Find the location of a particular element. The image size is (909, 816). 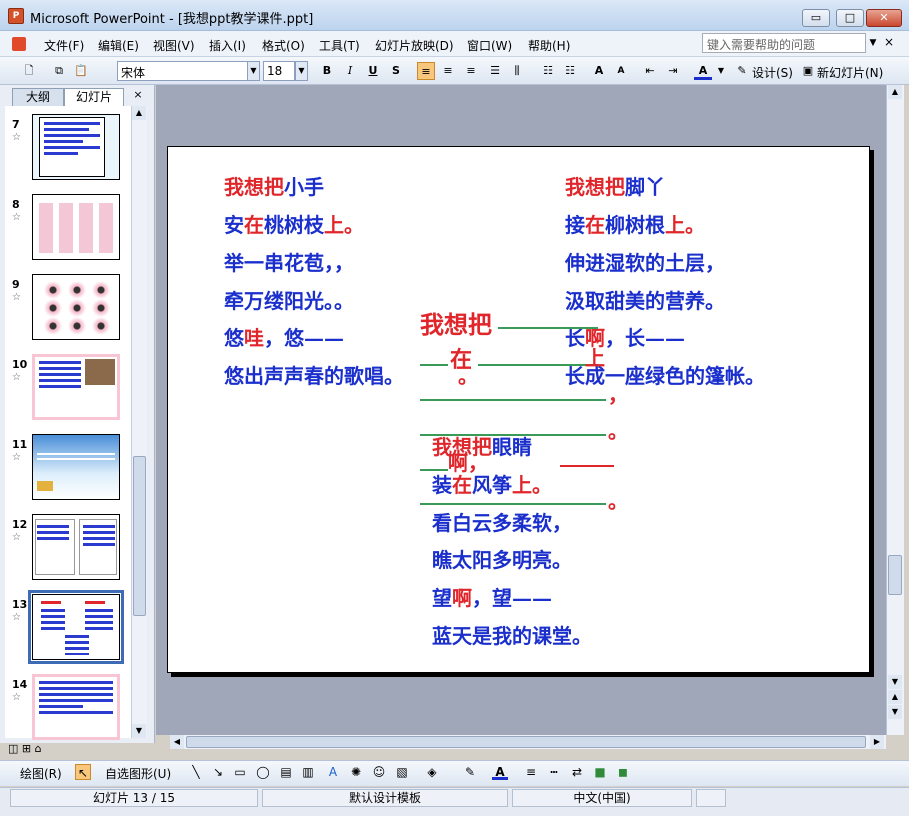

paste-icon: 📋 is located at coordinates (81, 71).